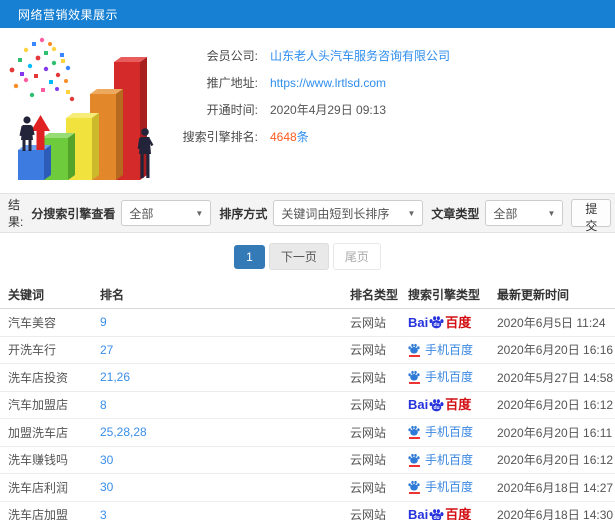 This screenshot has height=520, width=615. I want to click on rank-count-value: 4648条, so click(289, 136).